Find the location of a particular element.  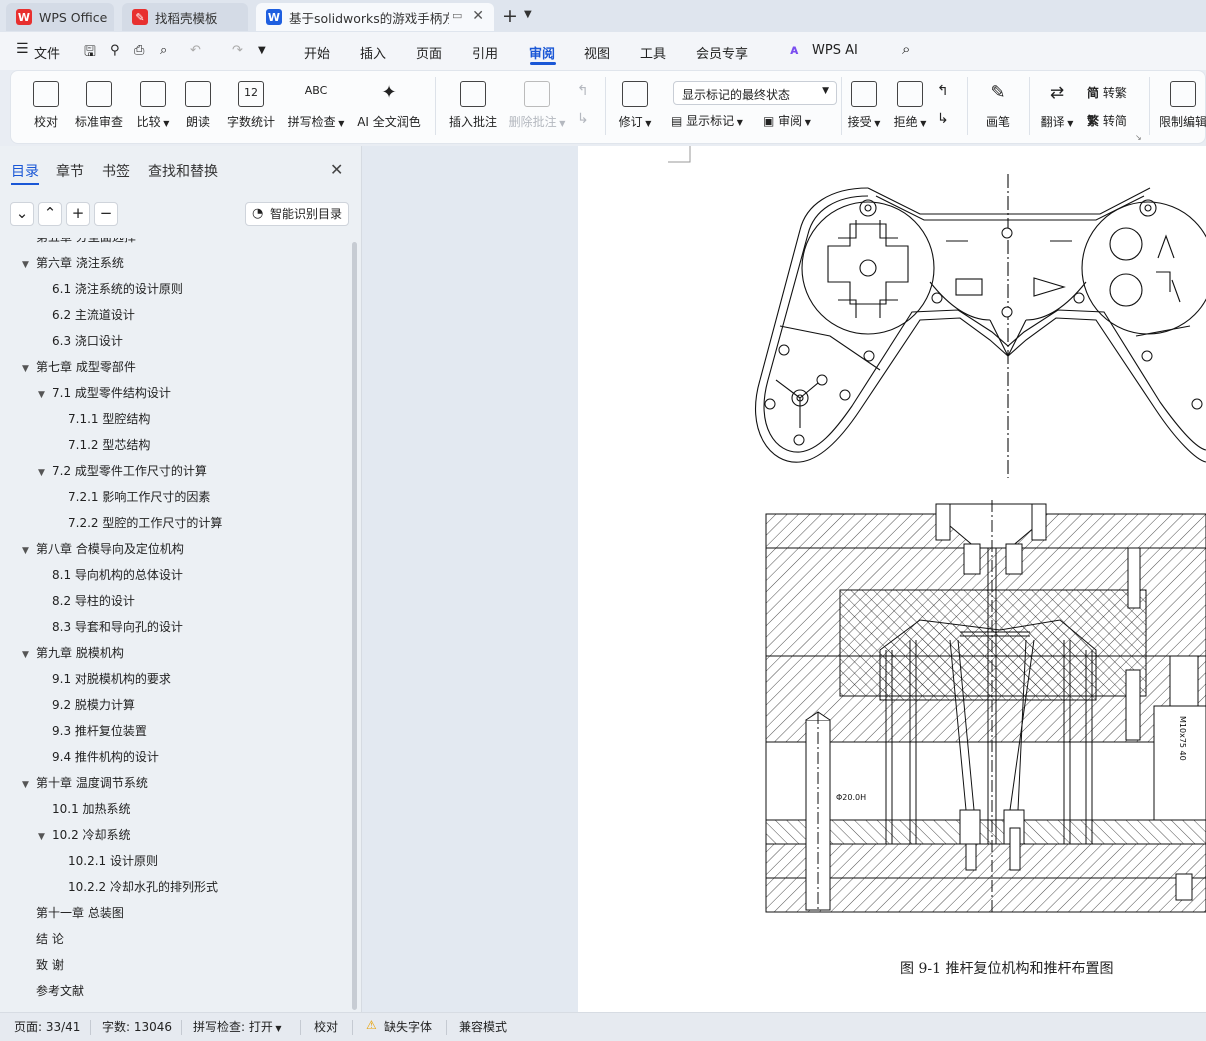

undo-icon: ↶ is located at coordinates (195, 50).